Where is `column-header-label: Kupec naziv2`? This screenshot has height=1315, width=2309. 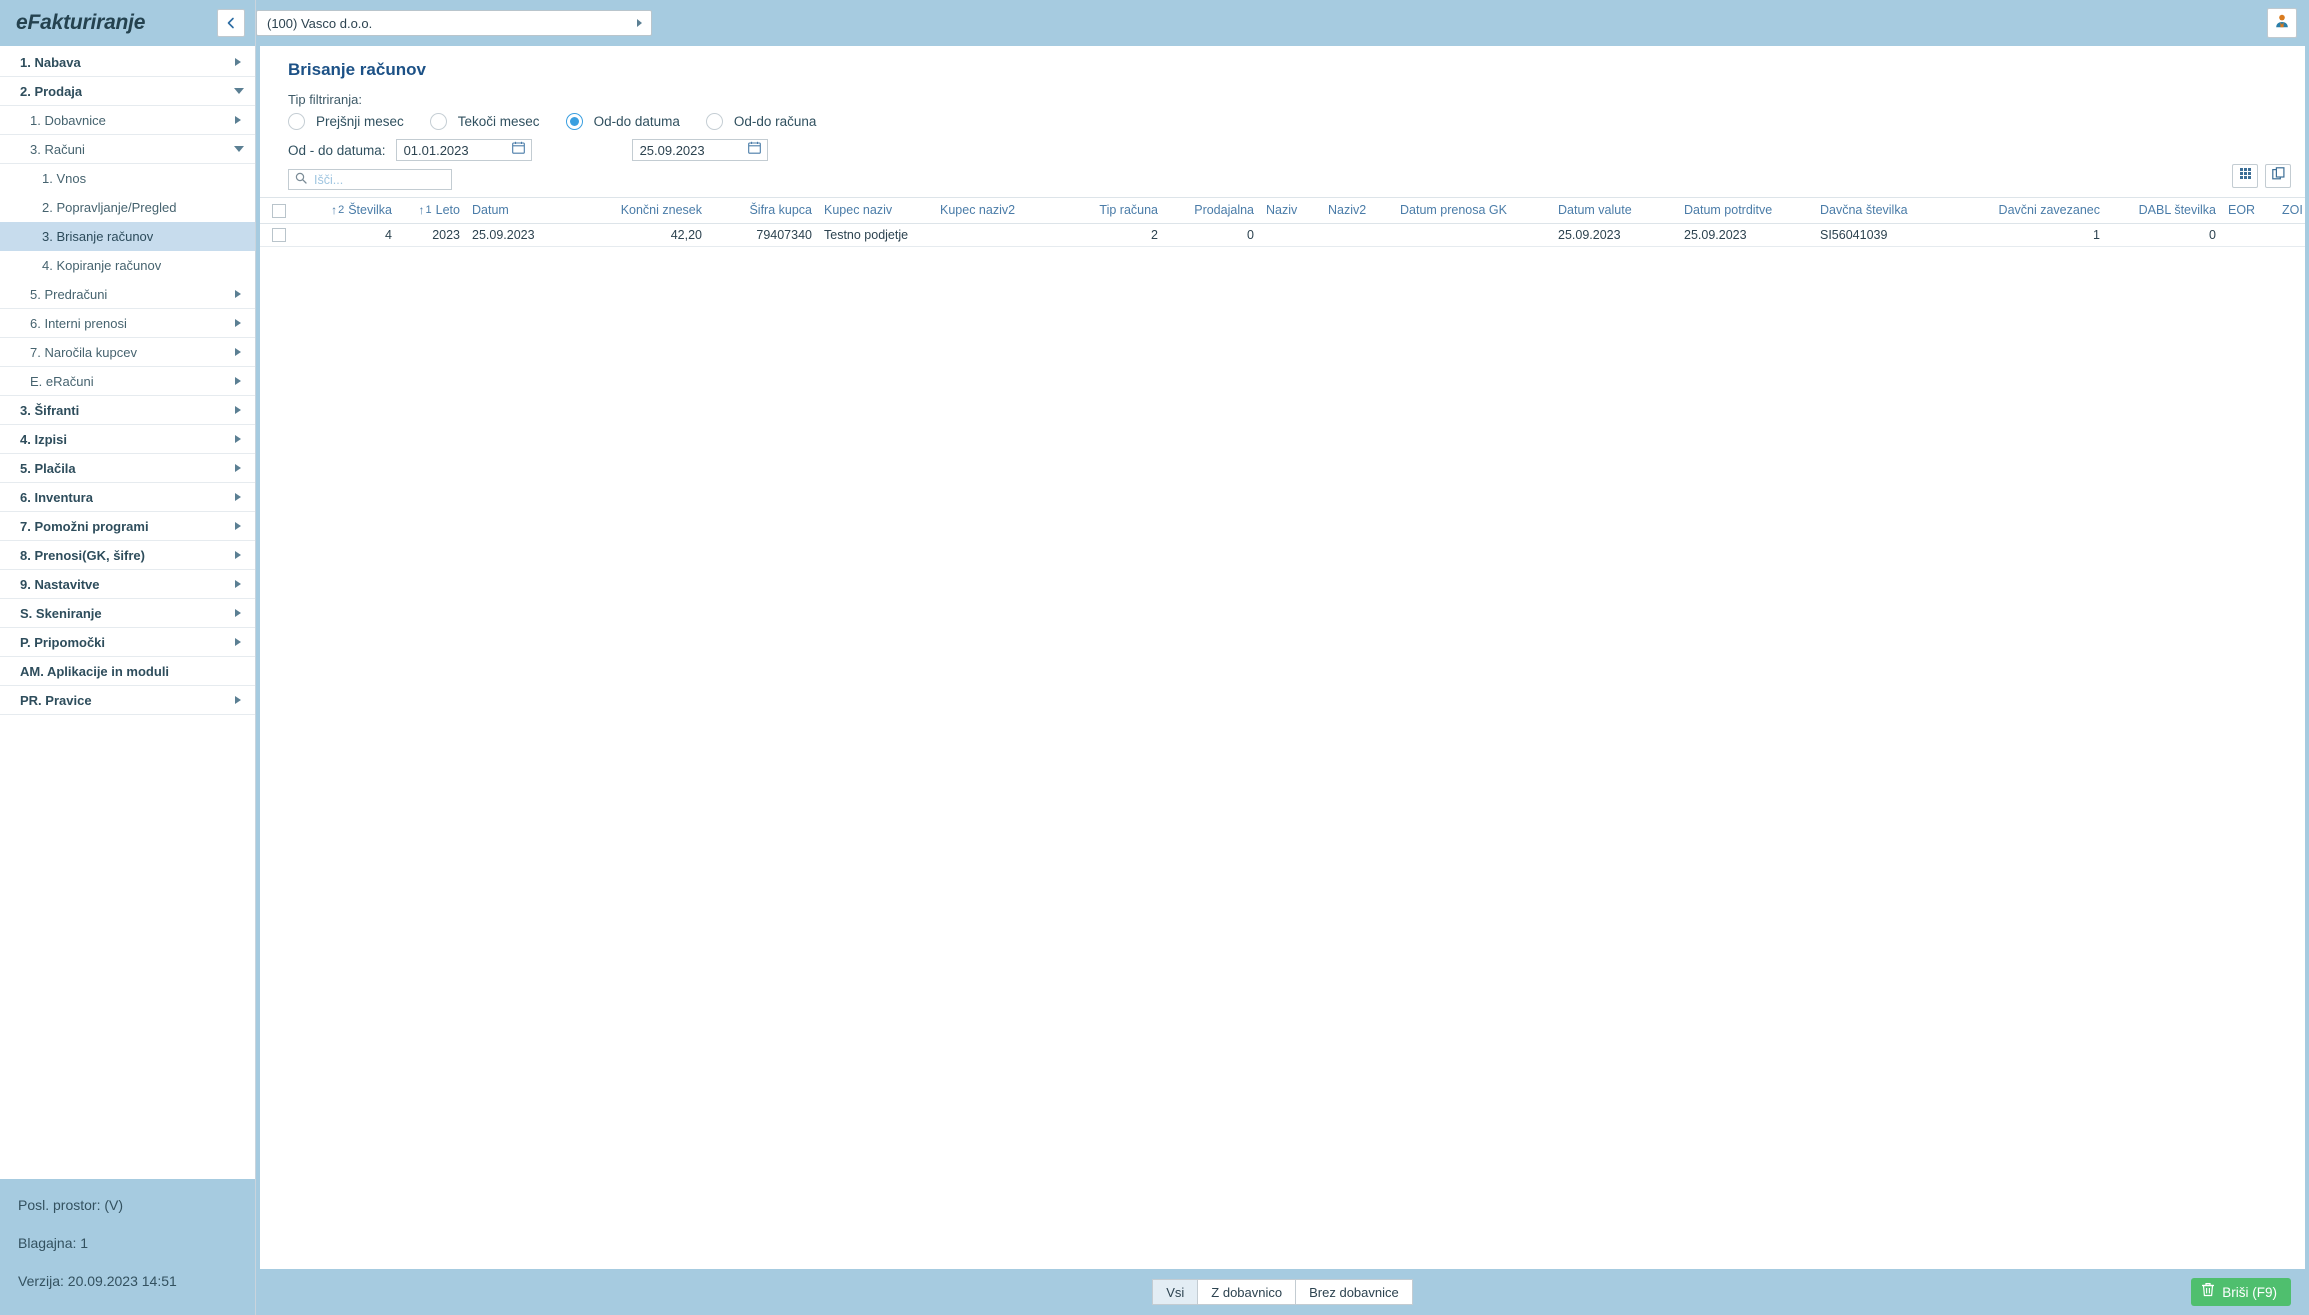
column-header-label: Kupec naziv2 is located at coordinates (978, 210).